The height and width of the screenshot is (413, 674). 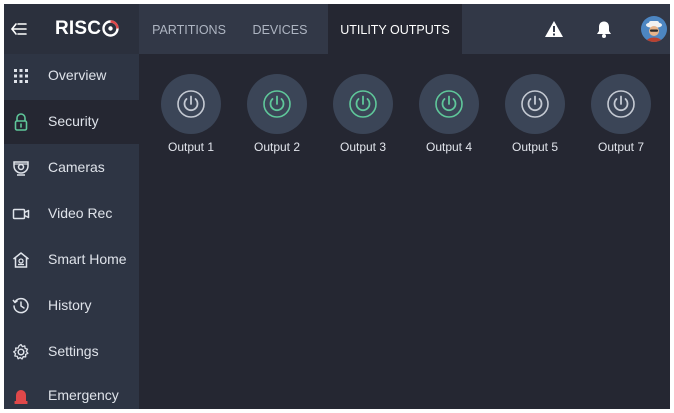 I want to click on tab-utility-outputs: UTILITY OUTPUTS, so click(x=395, y=29).